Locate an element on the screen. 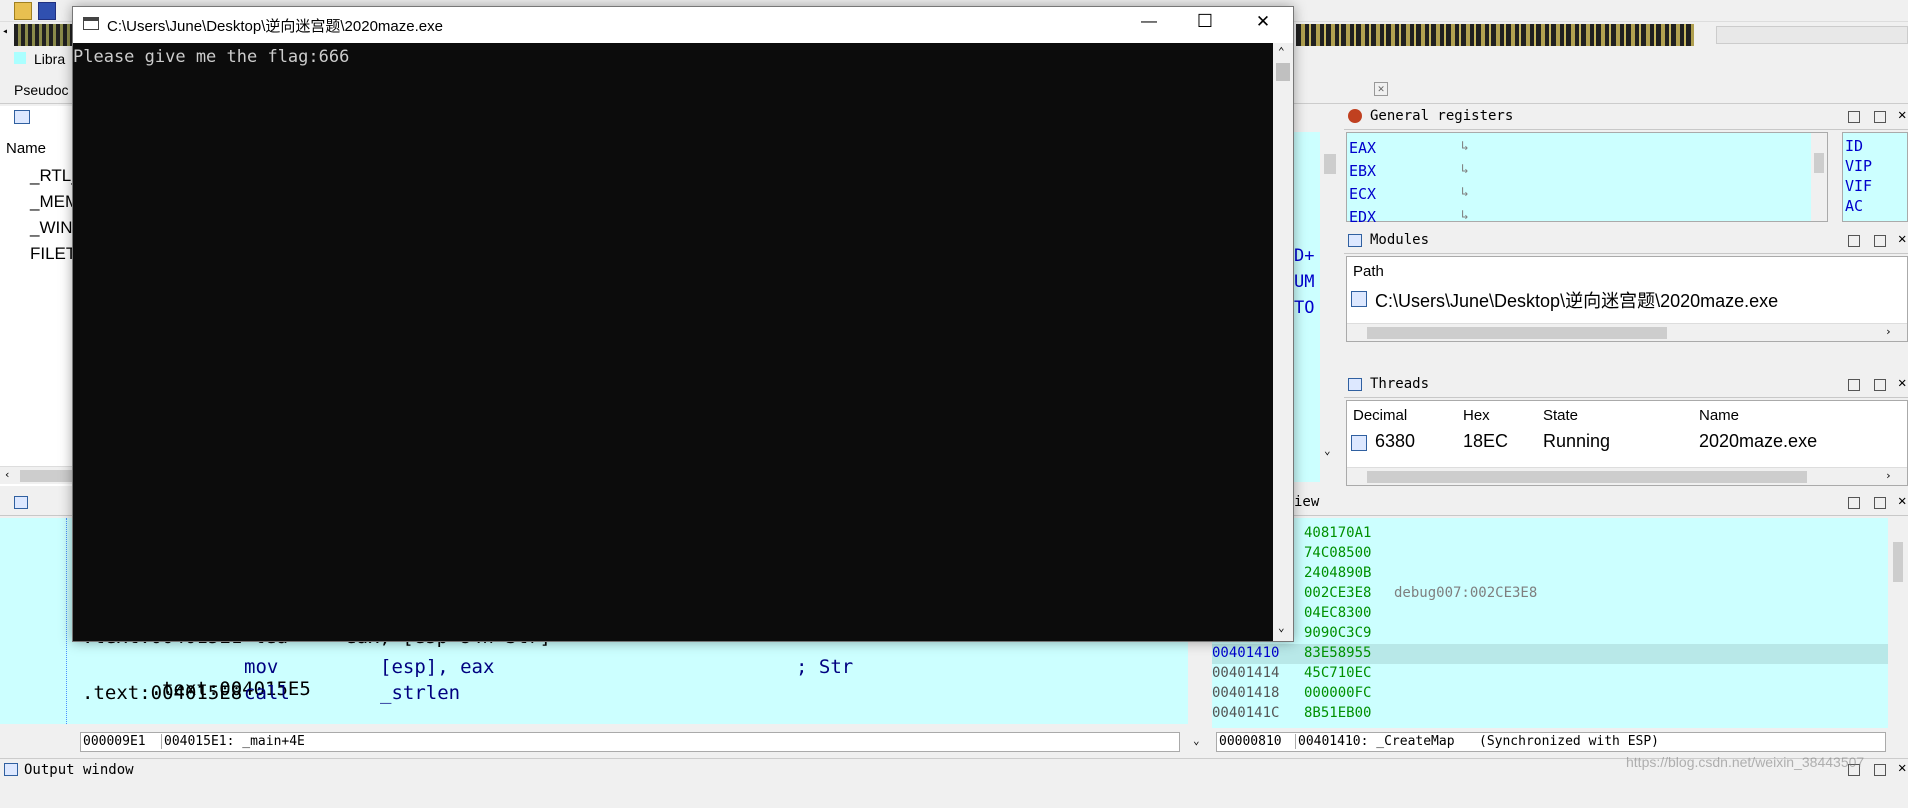  scroll-up-arrow: ⌃ is located at coordinates (1281, 51).